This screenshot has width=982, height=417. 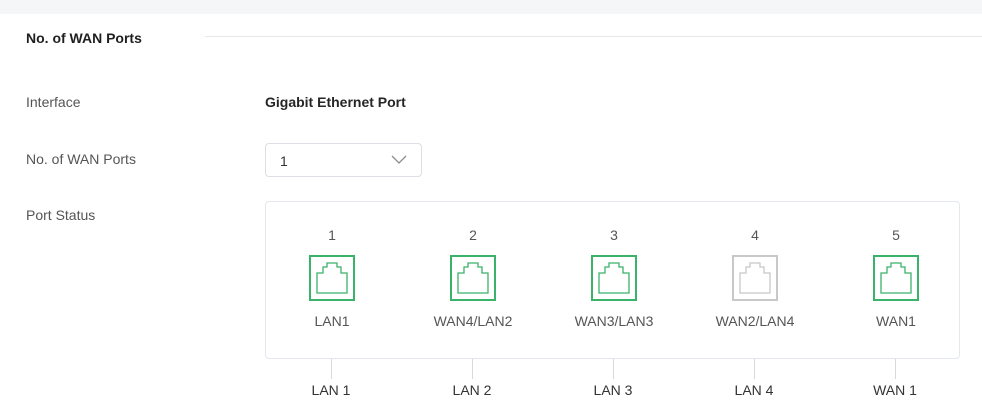 I want to click on physical-port-label: WAN 1, so click(x=895, y=390).